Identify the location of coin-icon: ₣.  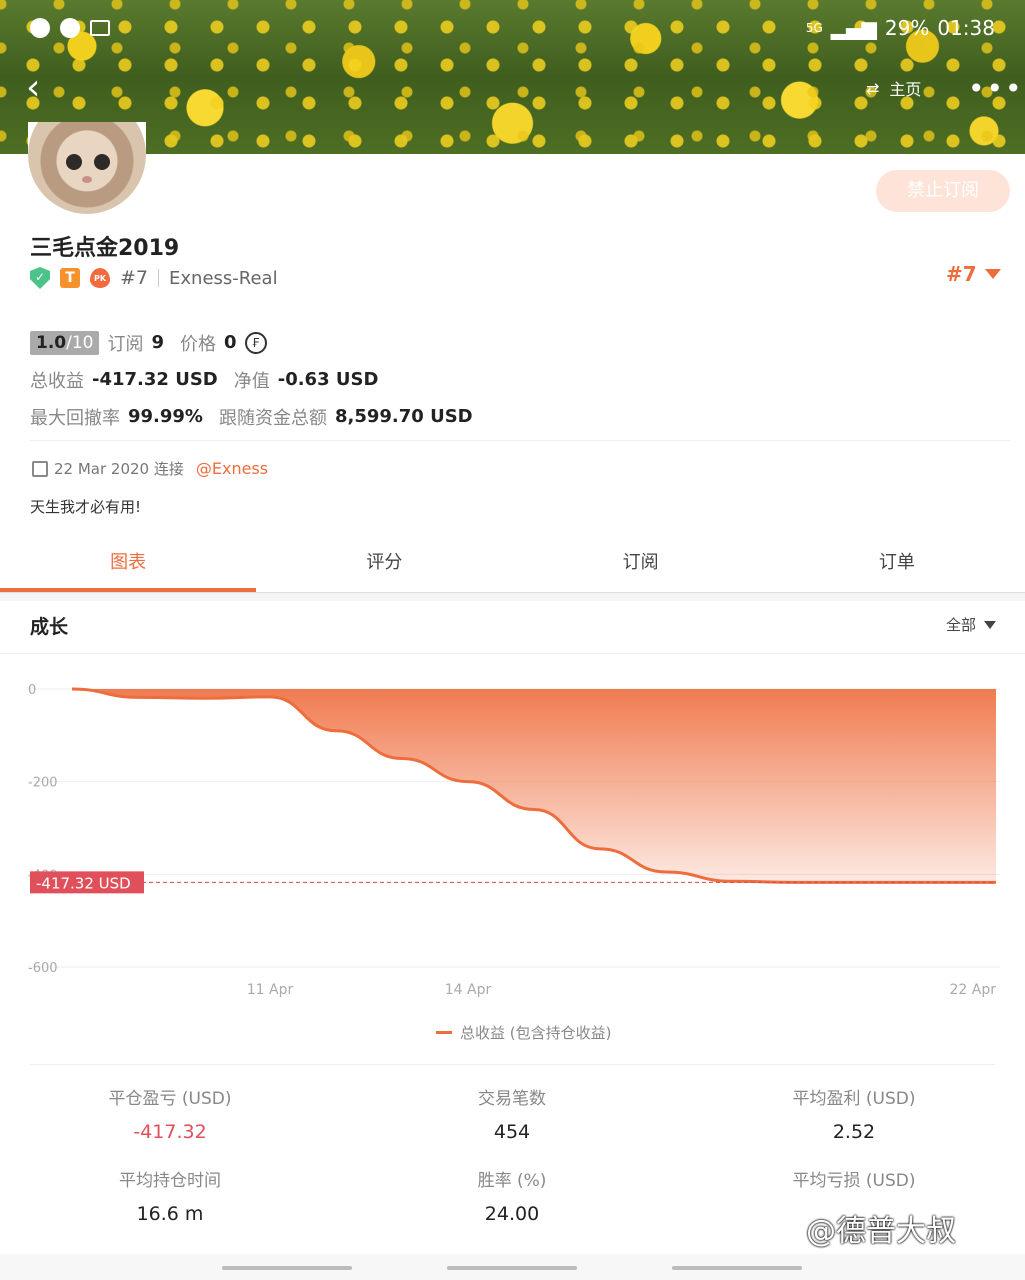
(255, 342).